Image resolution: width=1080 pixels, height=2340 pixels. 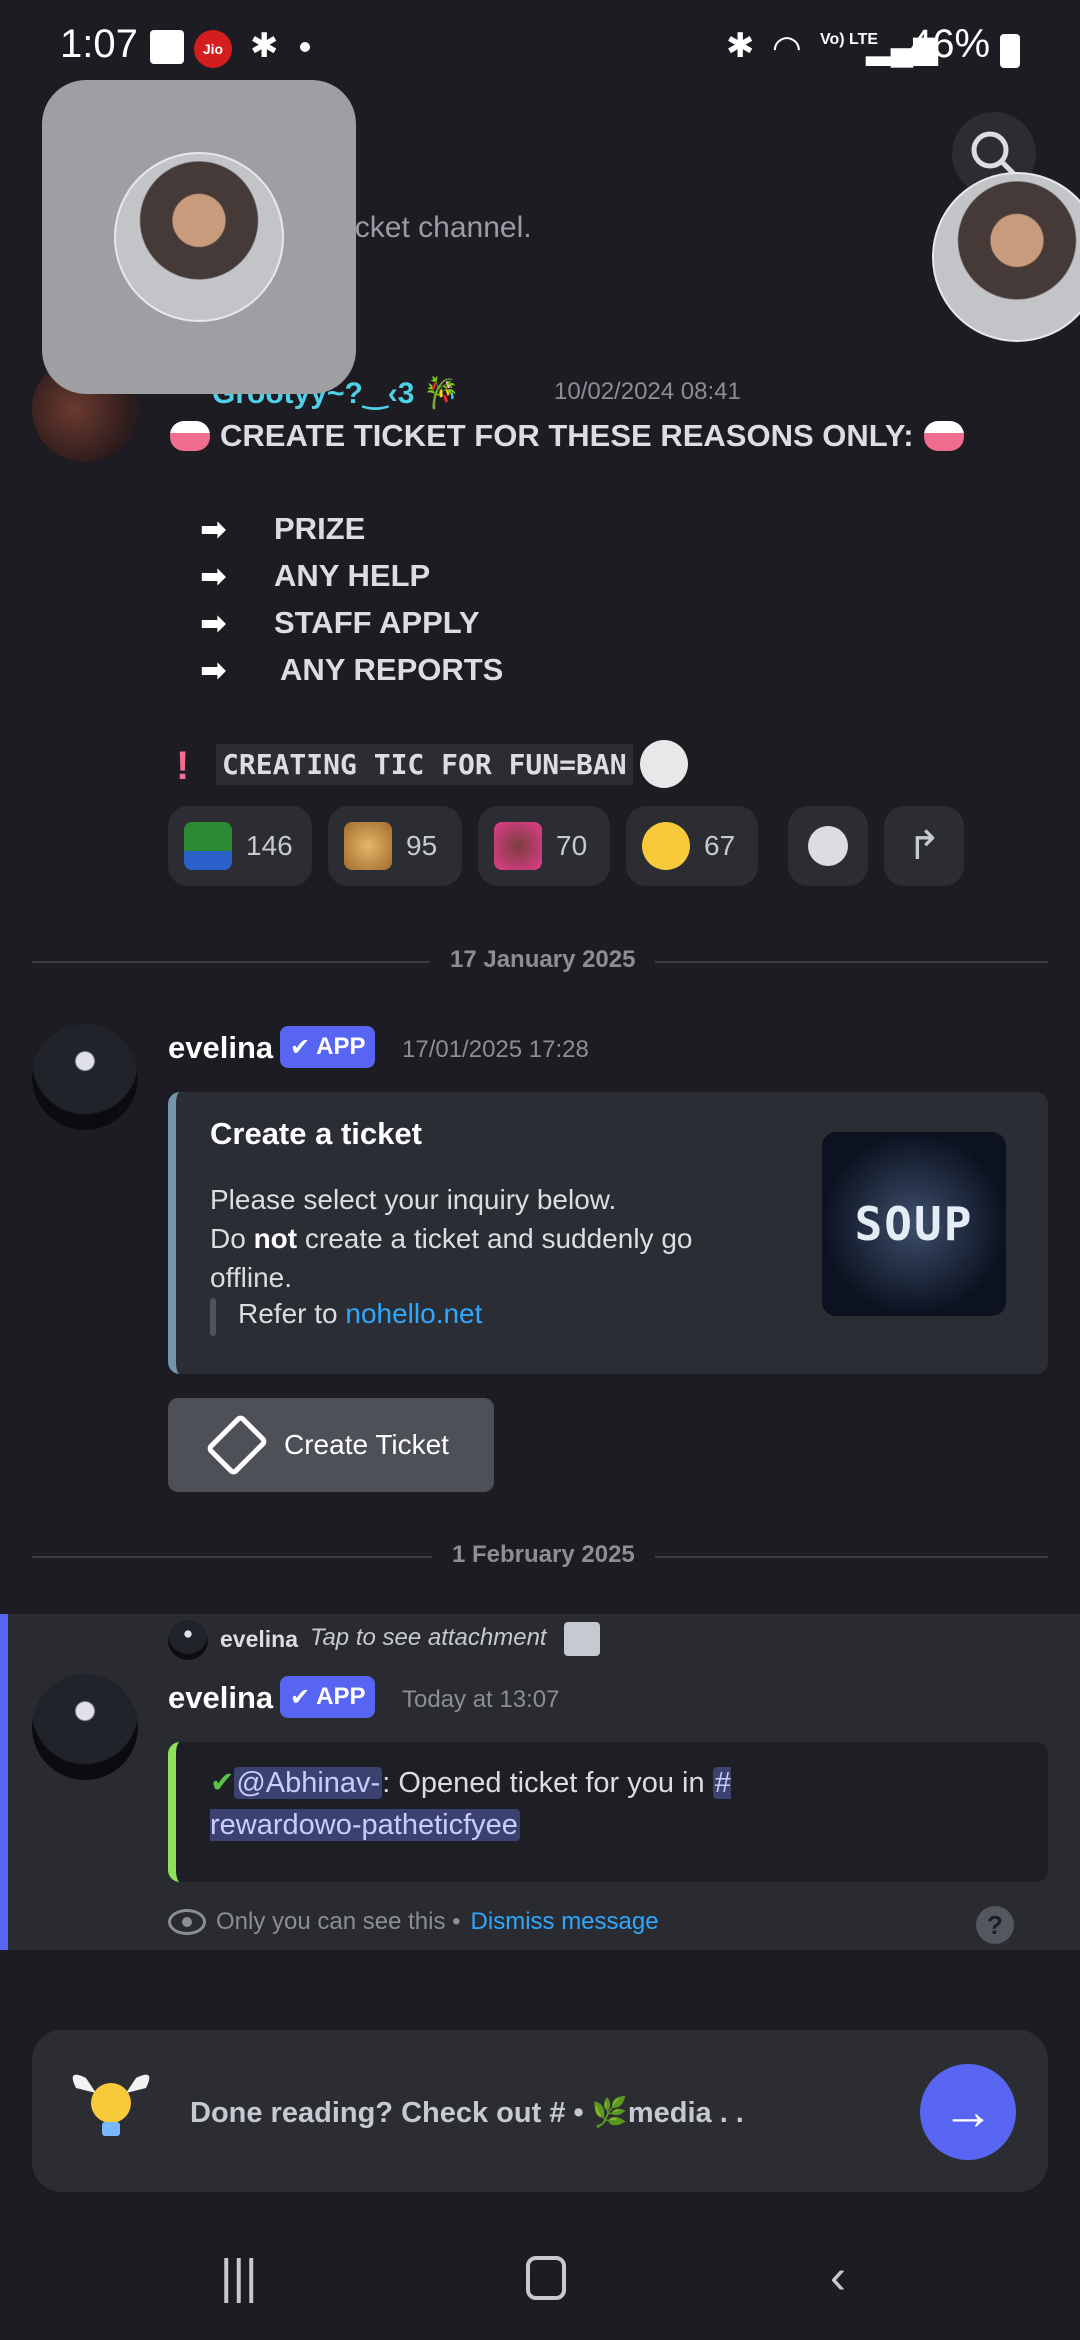 What do you see at coordinates (692, 846) in the screenshot?
I see `reaction-monocle: 67` at bounding box center [692, 846].